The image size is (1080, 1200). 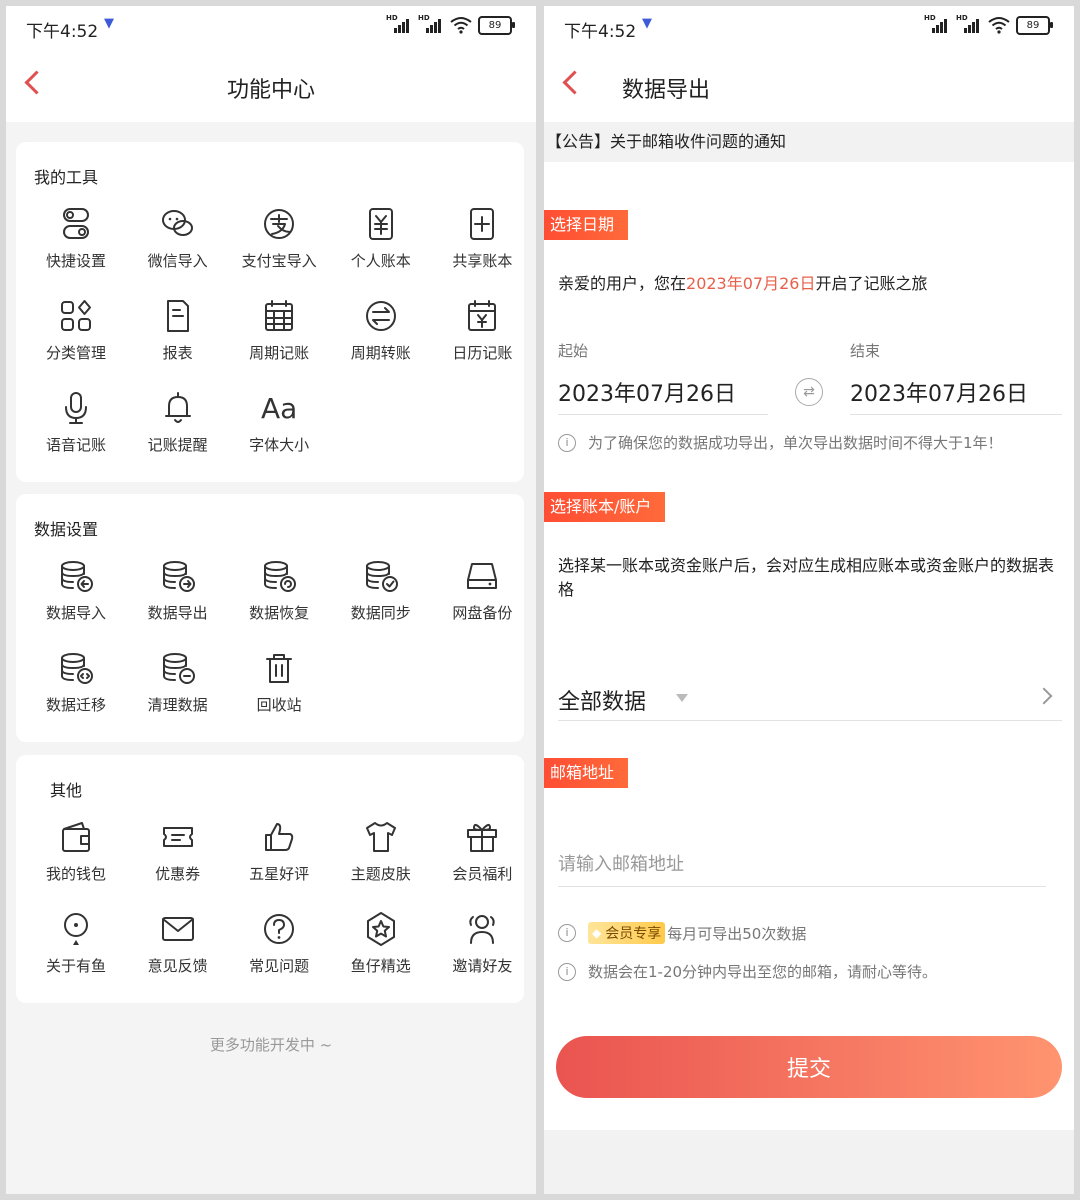 I want to click on announcement-bar: 【公告】关于邮箱收件问题的通知, so click(x=809, y=142).